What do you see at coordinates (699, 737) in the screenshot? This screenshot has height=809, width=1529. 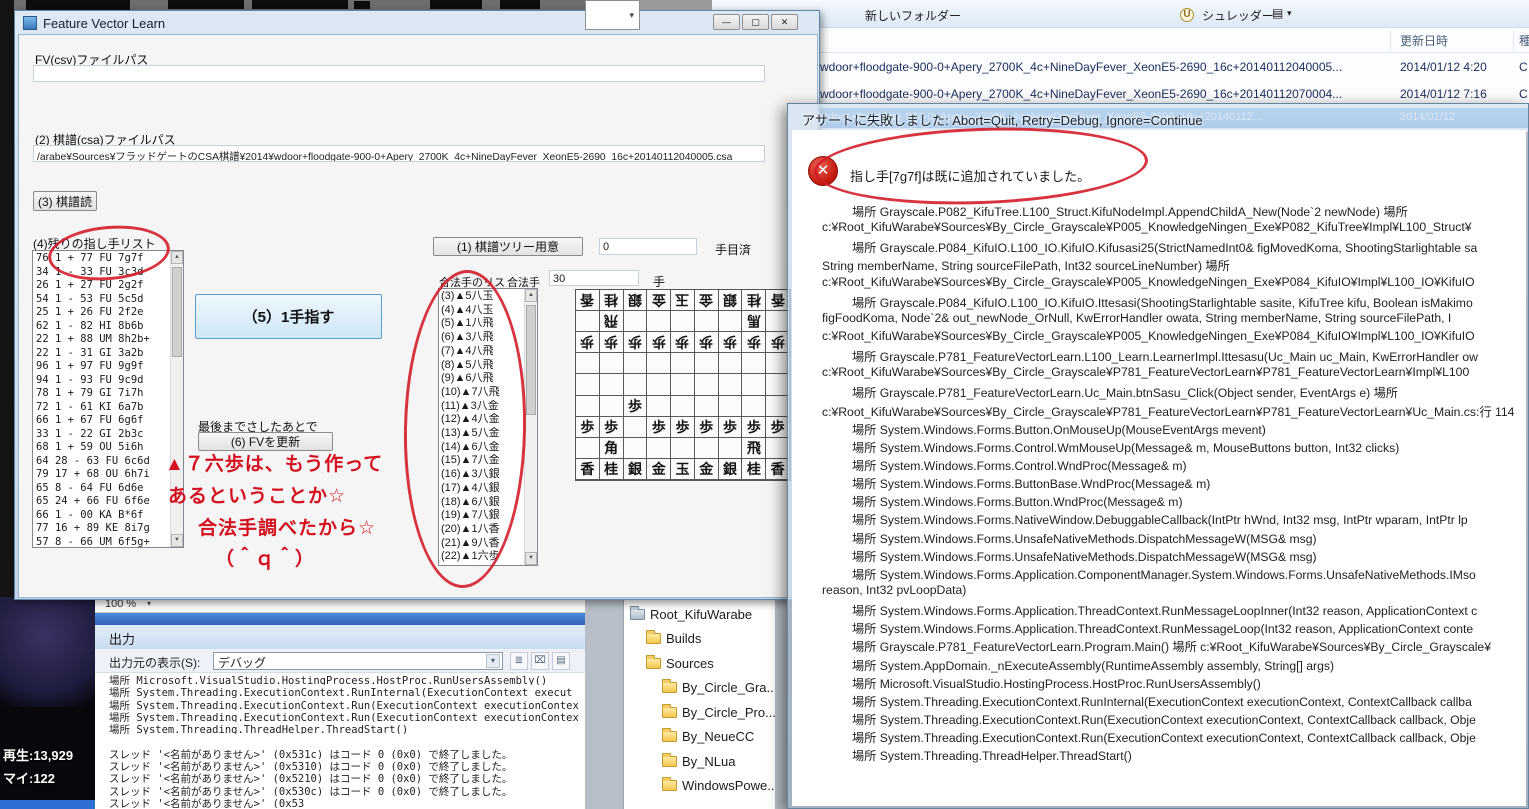 I see `tree-item: By_NeueCC` at bounding box center [699, 737].